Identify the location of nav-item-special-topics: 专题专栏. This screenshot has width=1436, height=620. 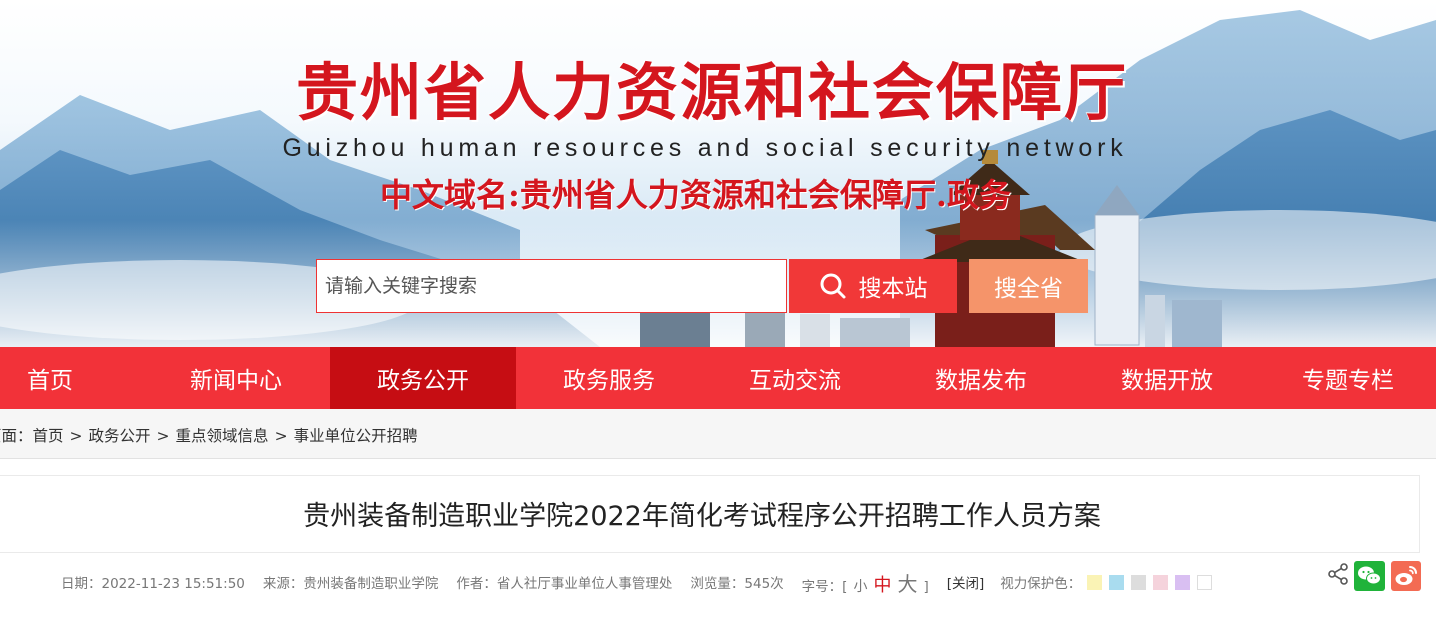
(1348, 378).